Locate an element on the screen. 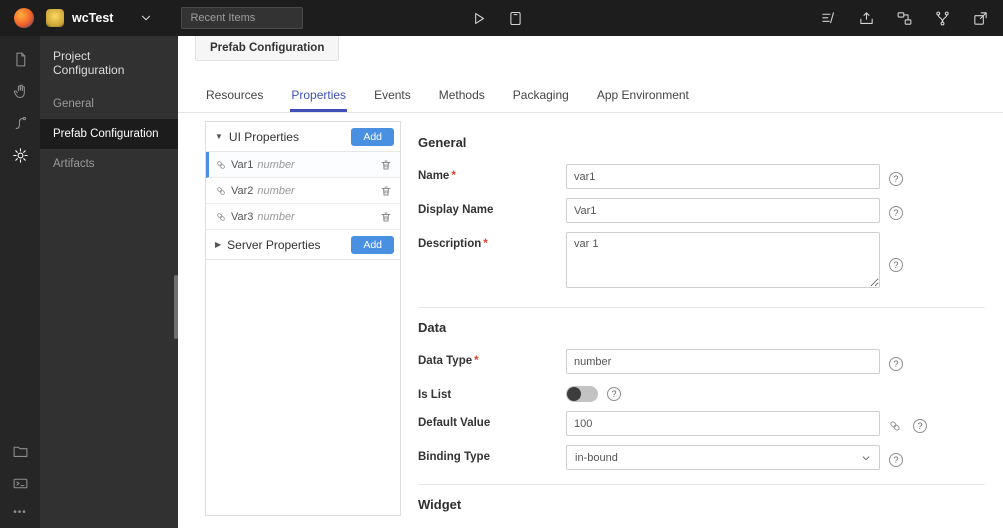 This screenshot has width=1003, height=528. export-button is located at coordinates (980, 18).